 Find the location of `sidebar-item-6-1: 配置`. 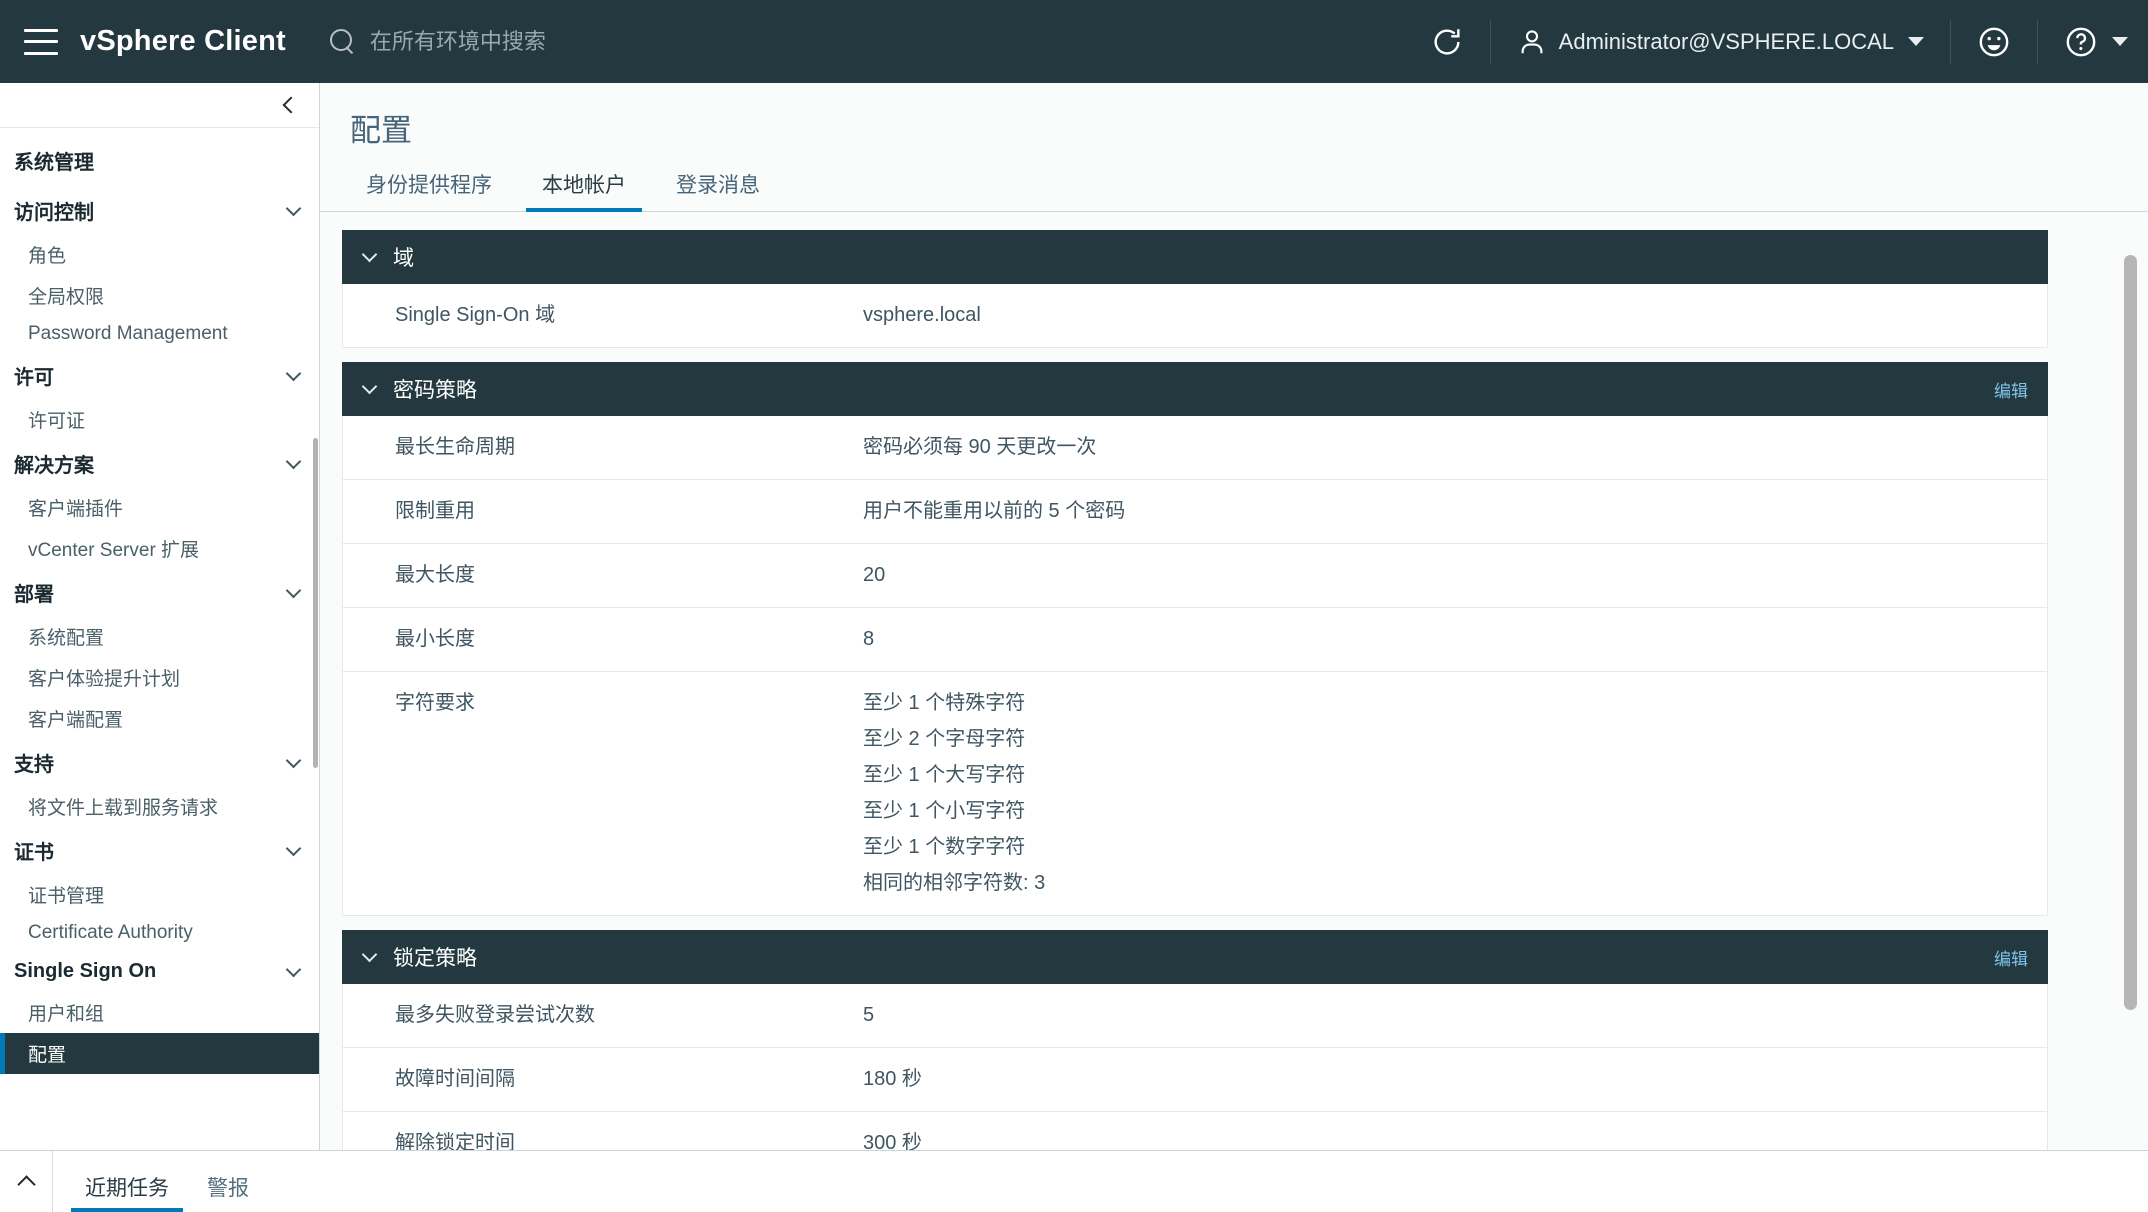

sidebar-item-6-1: 配置 is located at coordinates (159, 1053).